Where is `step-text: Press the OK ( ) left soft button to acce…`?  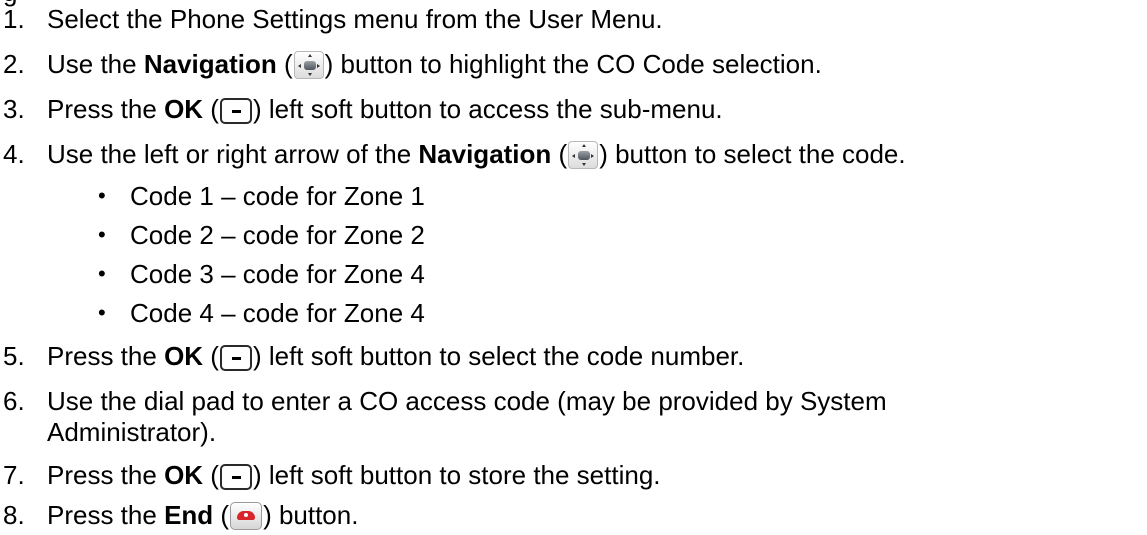
step-text: Press the OK ( ) left soft button to acce… is located at coordinates (385, 109).